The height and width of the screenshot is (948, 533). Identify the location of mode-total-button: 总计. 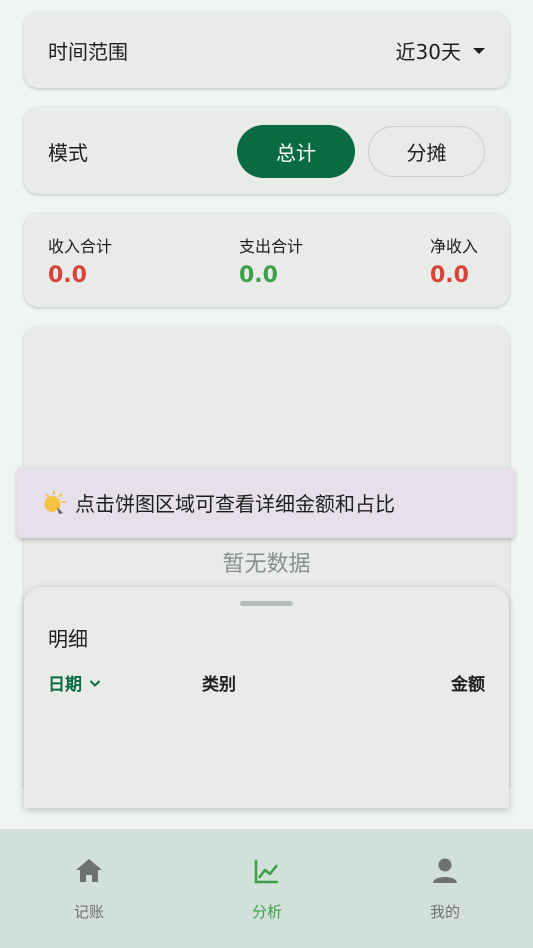
(296, 151).